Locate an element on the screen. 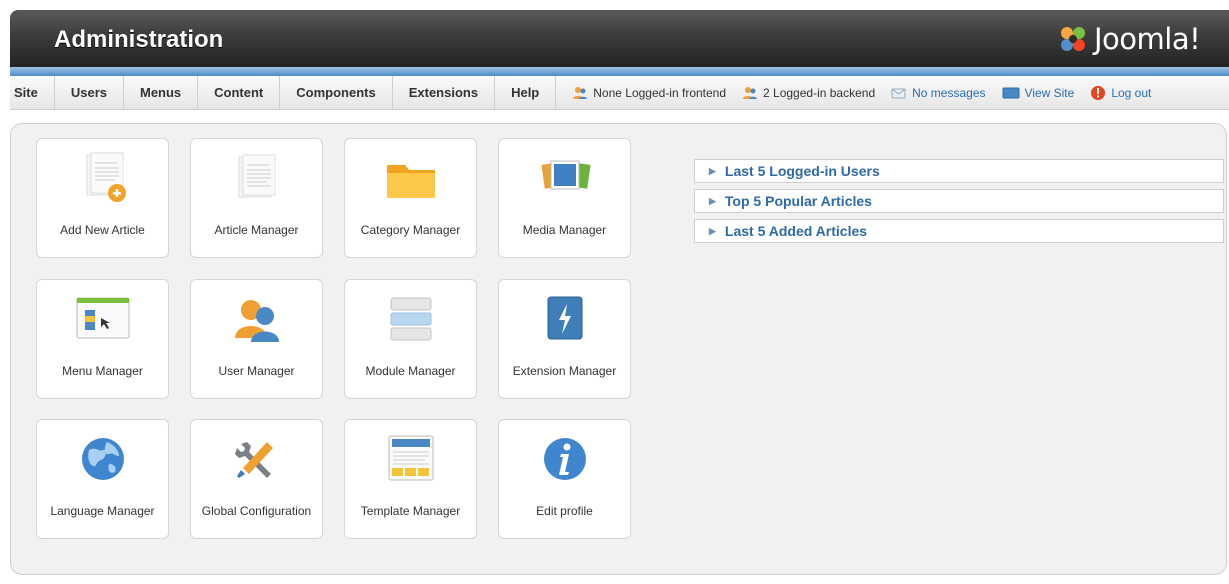  article-icon is located at coordinates (256, 176).